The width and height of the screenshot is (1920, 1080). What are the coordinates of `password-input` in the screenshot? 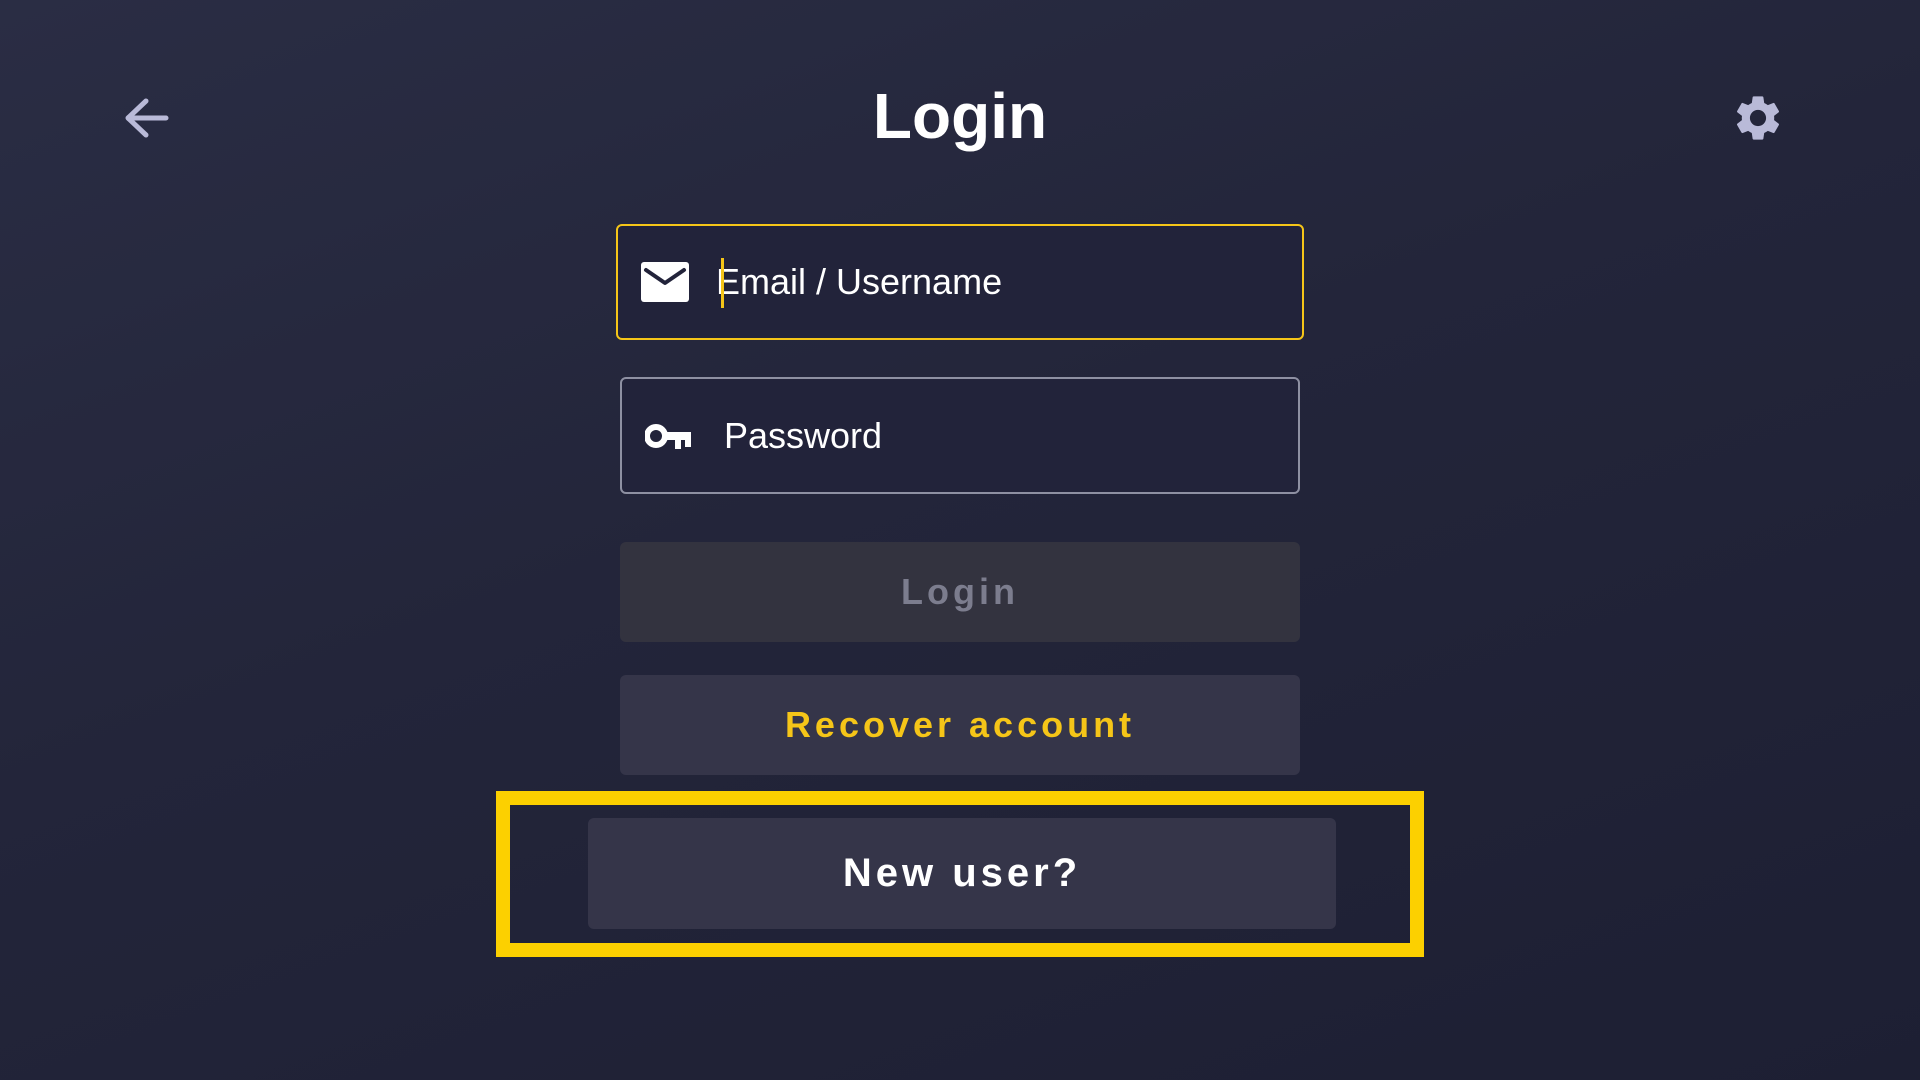 It's located at (1011, 435).